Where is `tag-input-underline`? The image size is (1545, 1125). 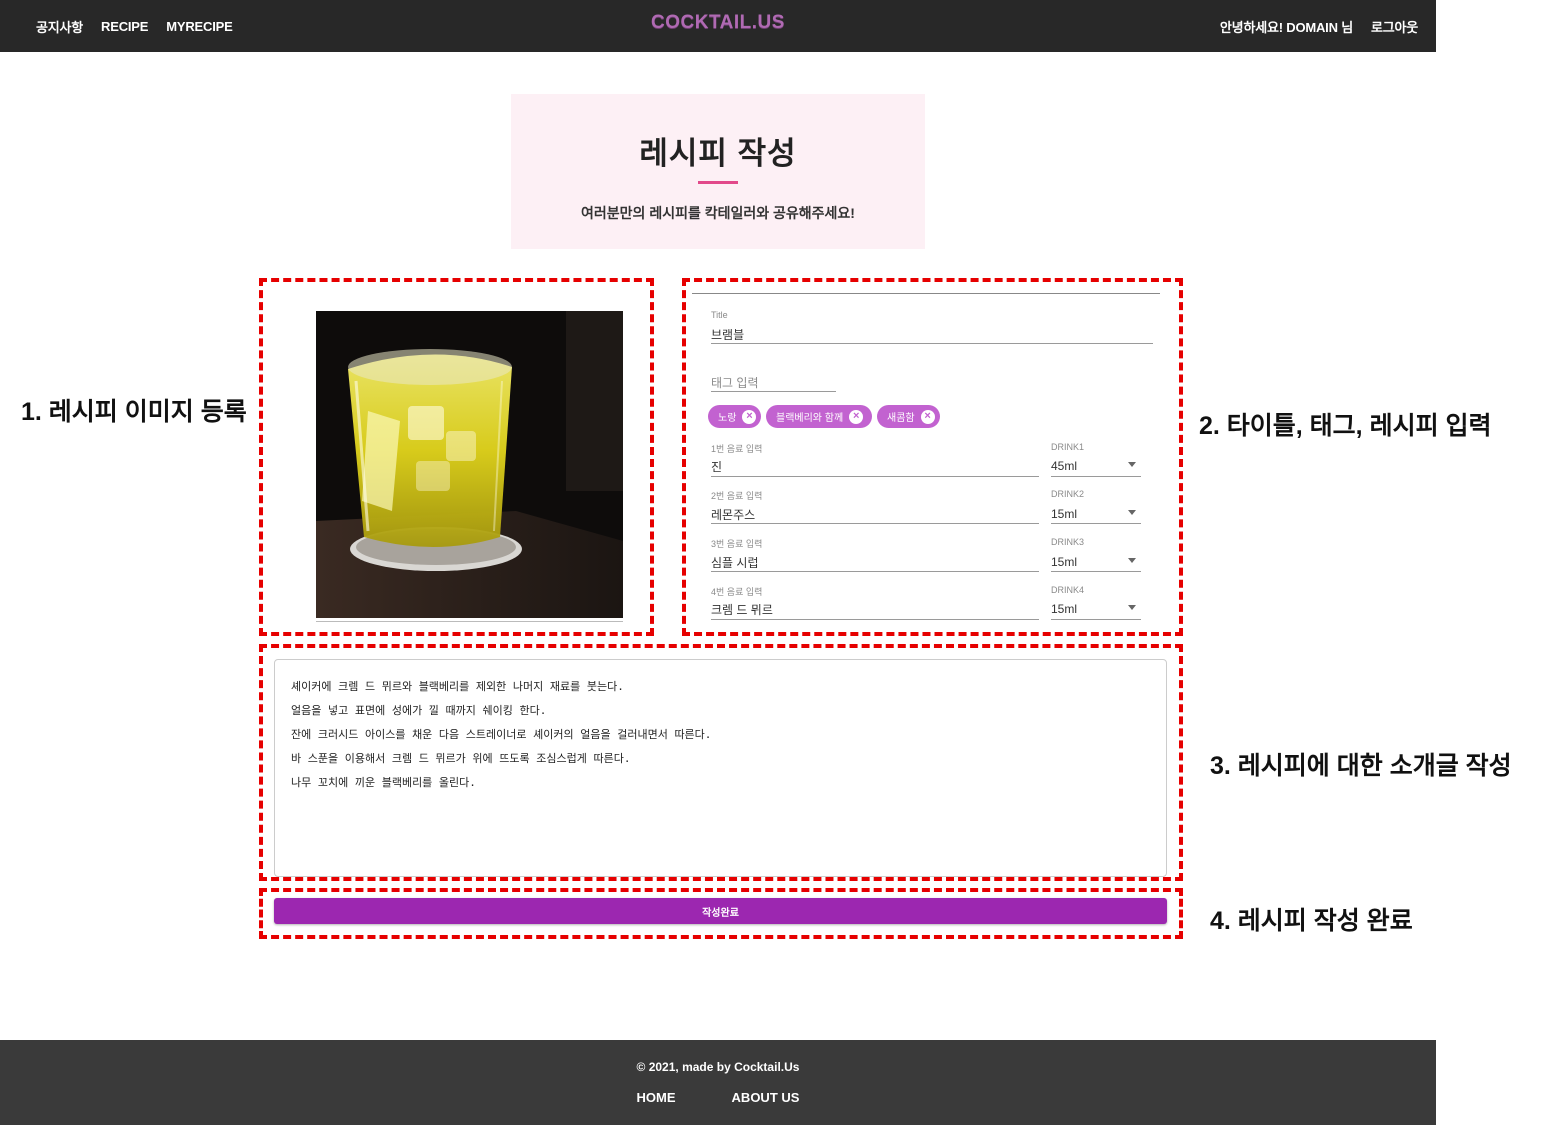 tag-input-underline is located at coordinates (773, 391).